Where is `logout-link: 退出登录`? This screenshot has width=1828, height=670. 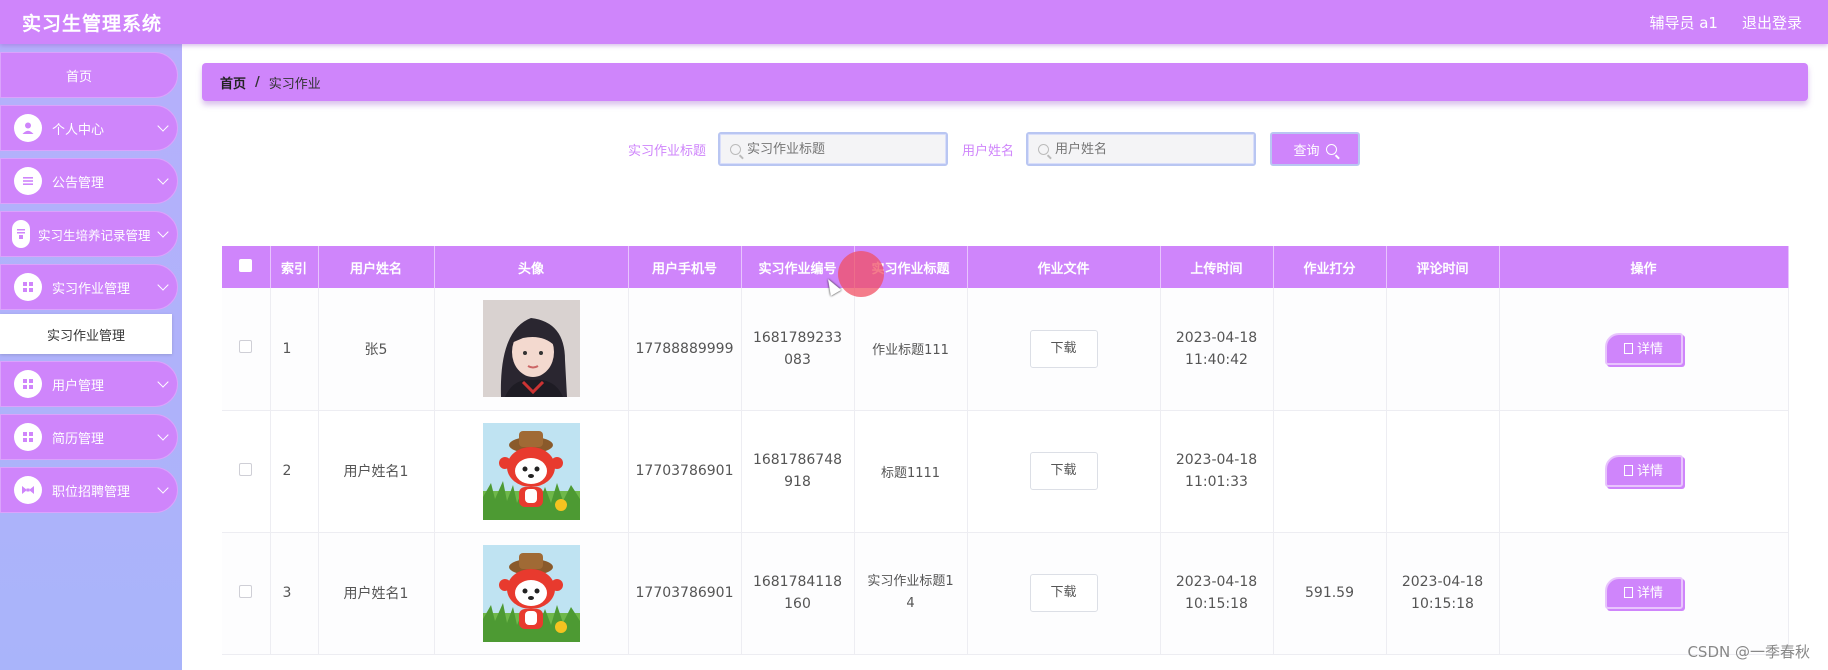 logout-link: 退出登录 is located at coordinates (1772, 22).